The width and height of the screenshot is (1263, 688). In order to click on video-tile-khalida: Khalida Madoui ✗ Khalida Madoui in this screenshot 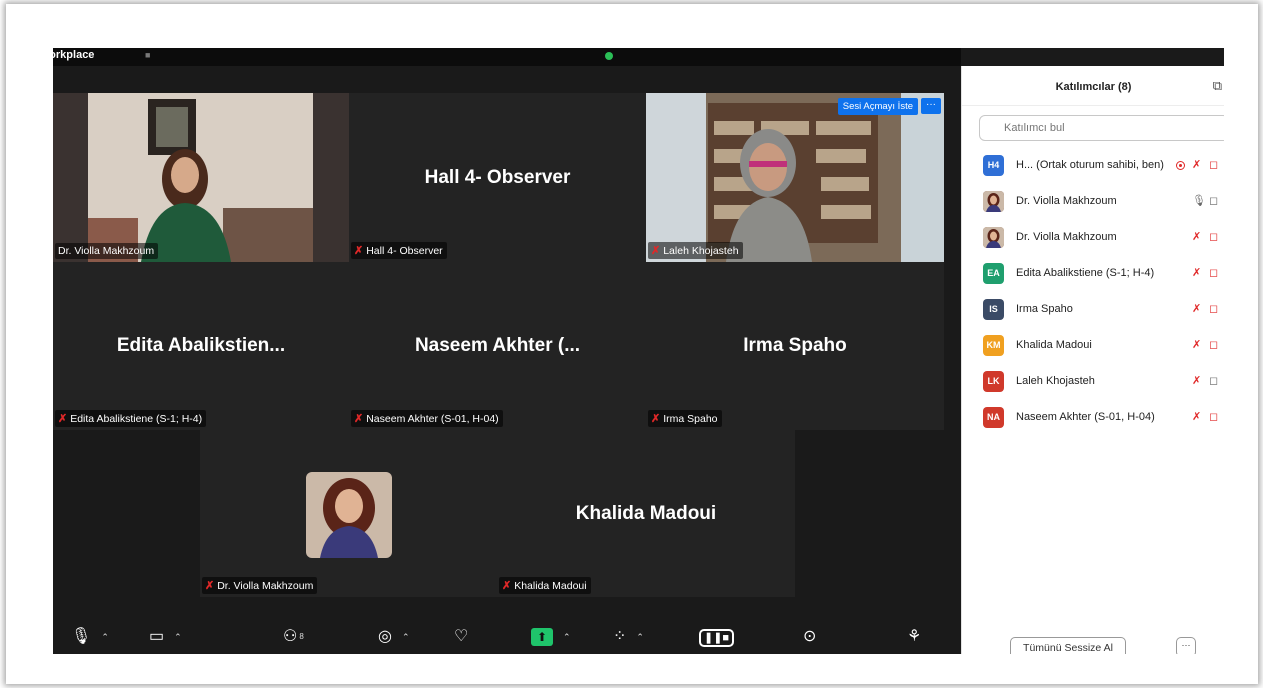, I will do `click(646, 513)`.